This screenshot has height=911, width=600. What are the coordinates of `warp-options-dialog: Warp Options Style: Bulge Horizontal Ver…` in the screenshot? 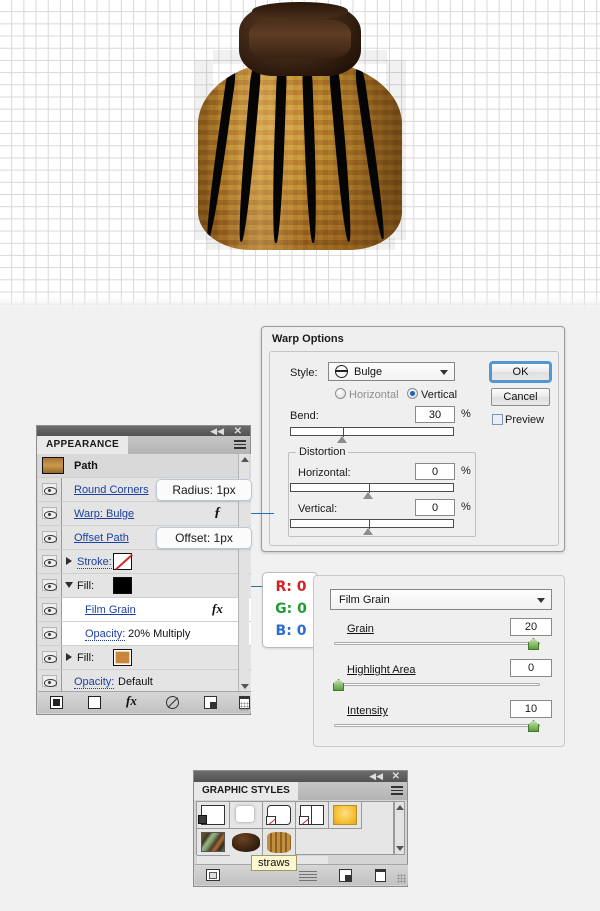 It's located at (413, 439).